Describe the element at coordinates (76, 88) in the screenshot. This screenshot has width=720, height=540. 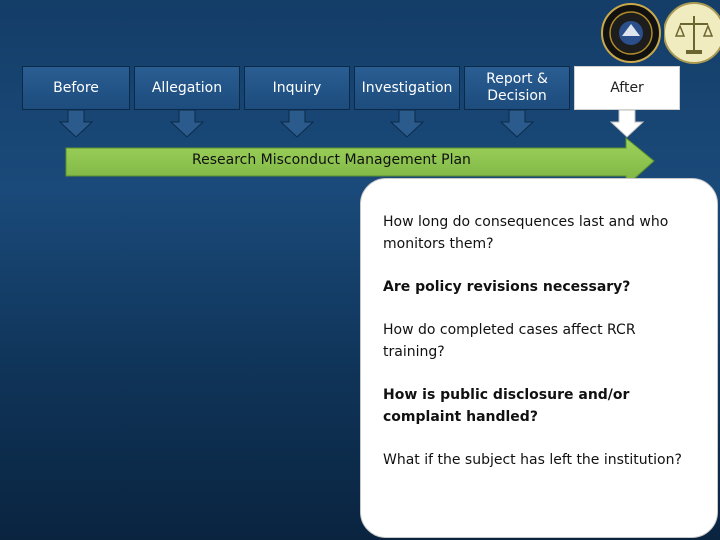
I see `stage-before: Before` at that location.